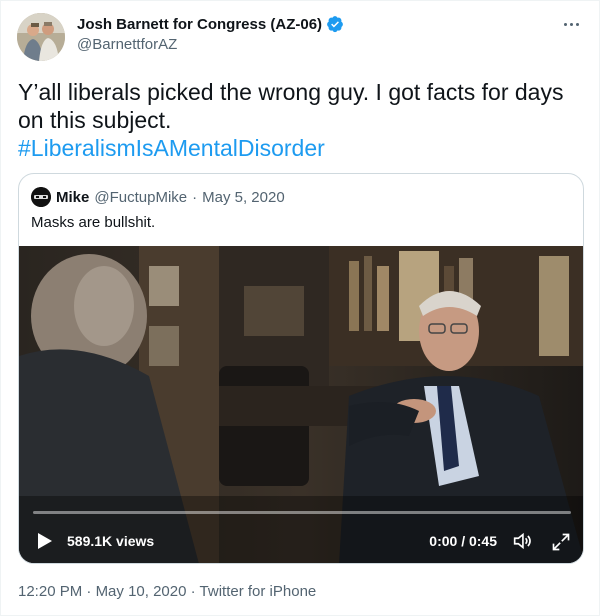 The width and height of the screenshot is (600, 616). What do you see at coordinates (111, 541) in the screenshot?
I see `video-view-count: 589.1K views` at bounding box center [111, 541].